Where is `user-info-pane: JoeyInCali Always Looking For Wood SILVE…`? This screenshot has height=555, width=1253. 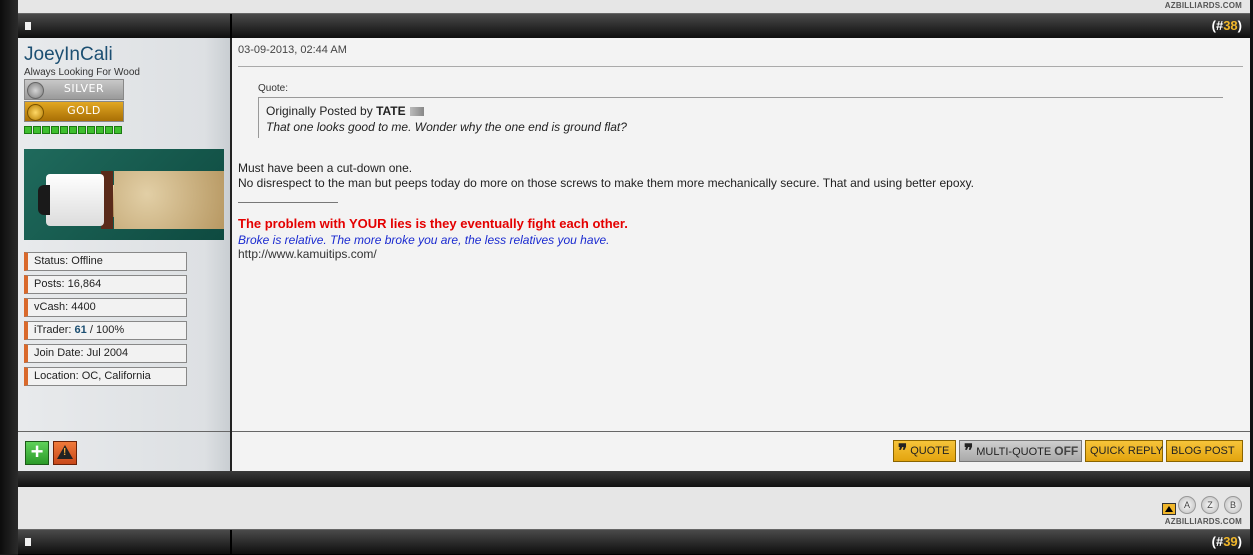 user-info-pane: JoeyInCali Always Looking For Wood SILVE… is located at coordinates (125, 254).